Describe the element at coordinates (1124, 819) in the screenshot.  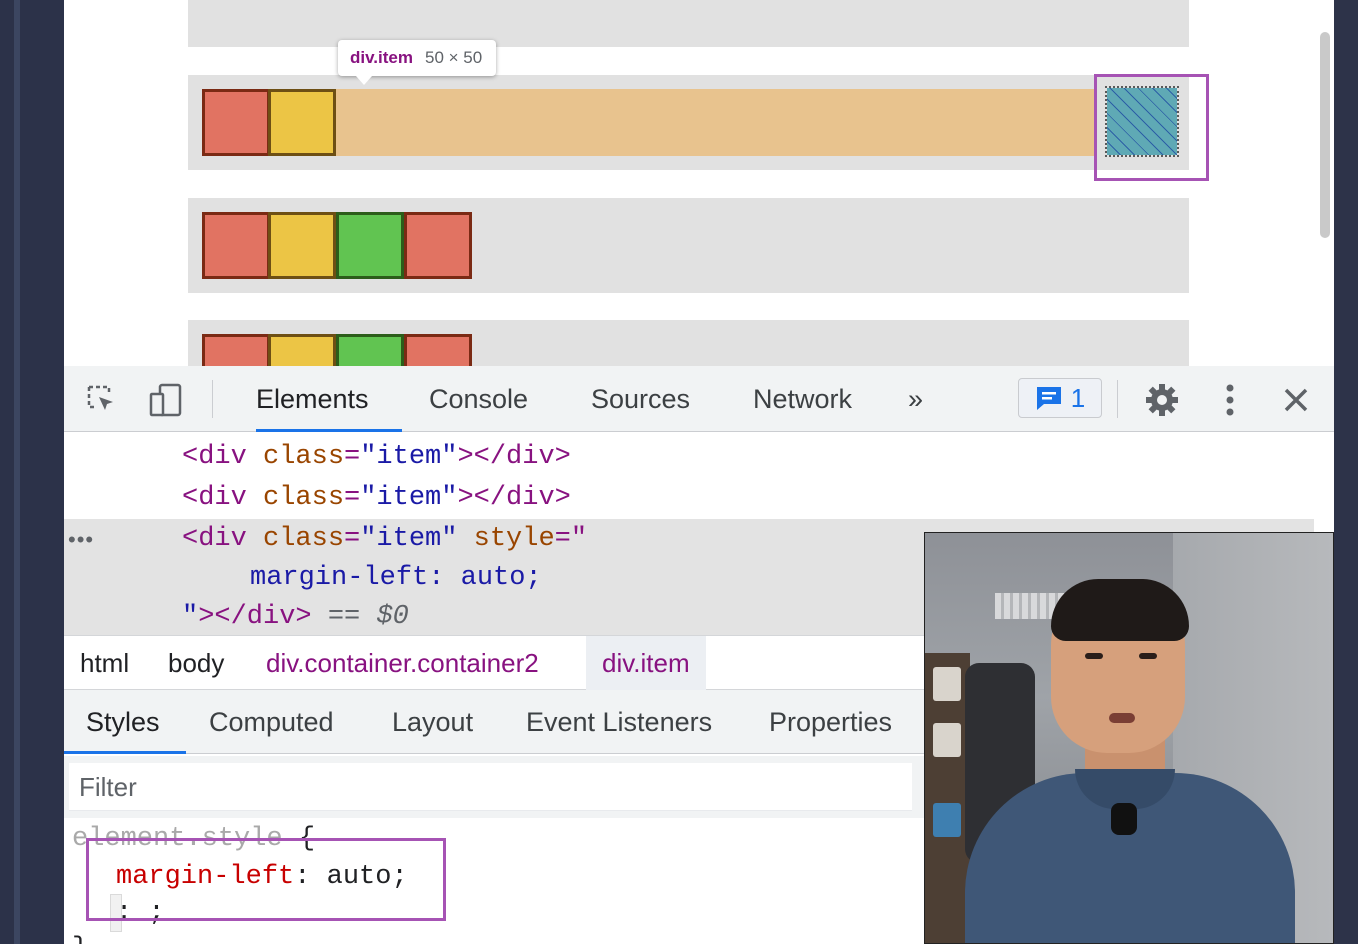
I see `lapel-mic` at that location.